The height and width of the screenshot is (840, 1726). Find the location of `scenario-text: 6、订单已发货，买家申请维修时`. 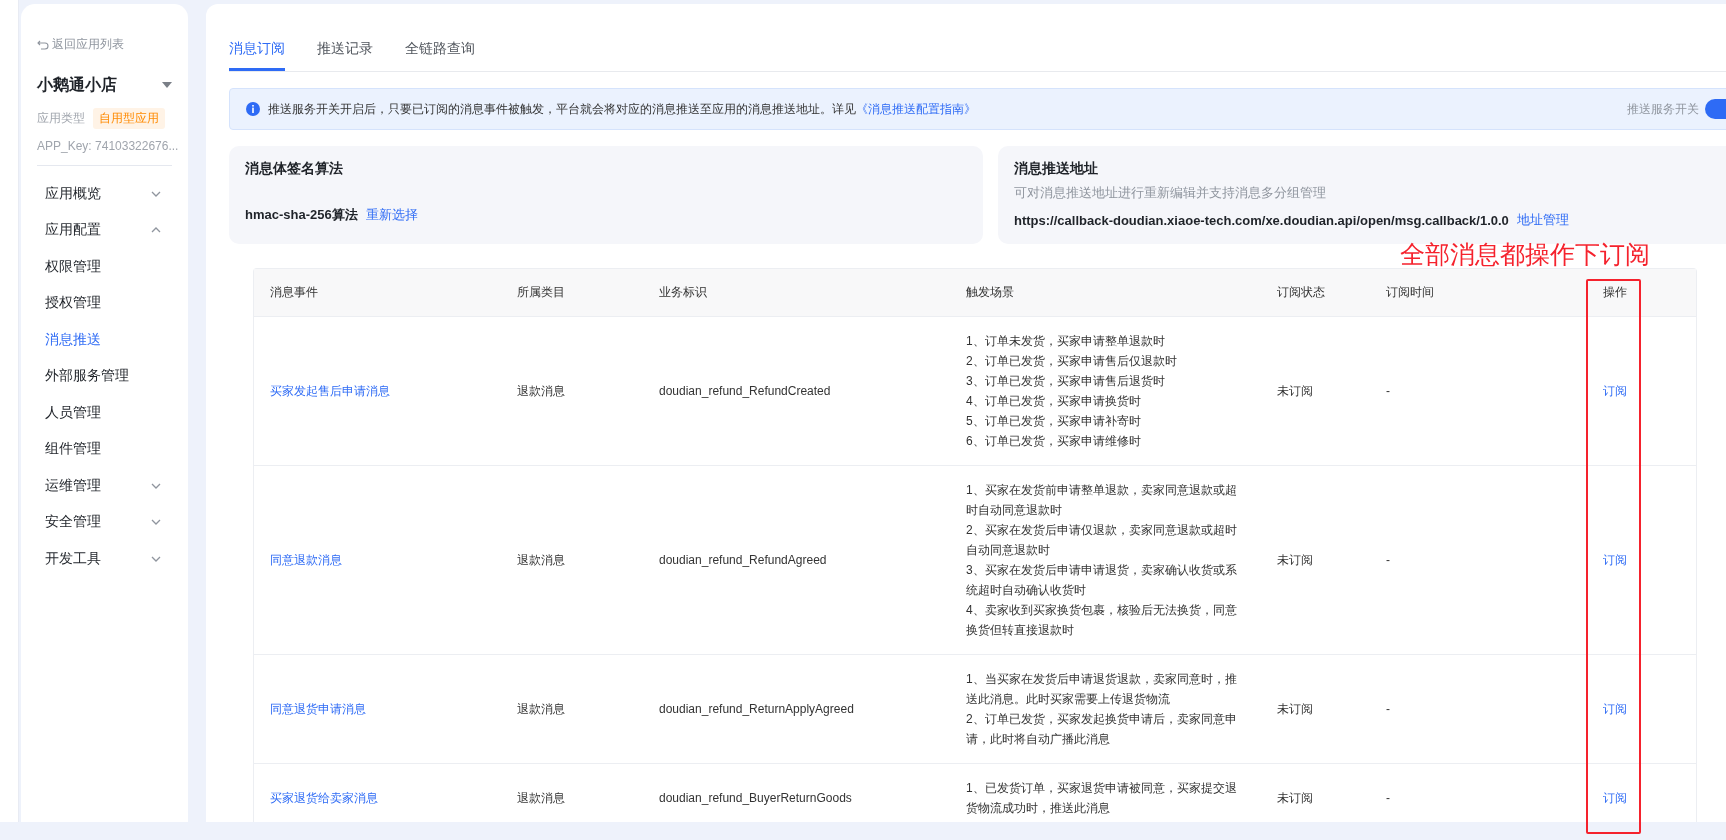

scenario-text: 6、订单已发货，买家申请维修时 is located at coordinates (1054, 441).